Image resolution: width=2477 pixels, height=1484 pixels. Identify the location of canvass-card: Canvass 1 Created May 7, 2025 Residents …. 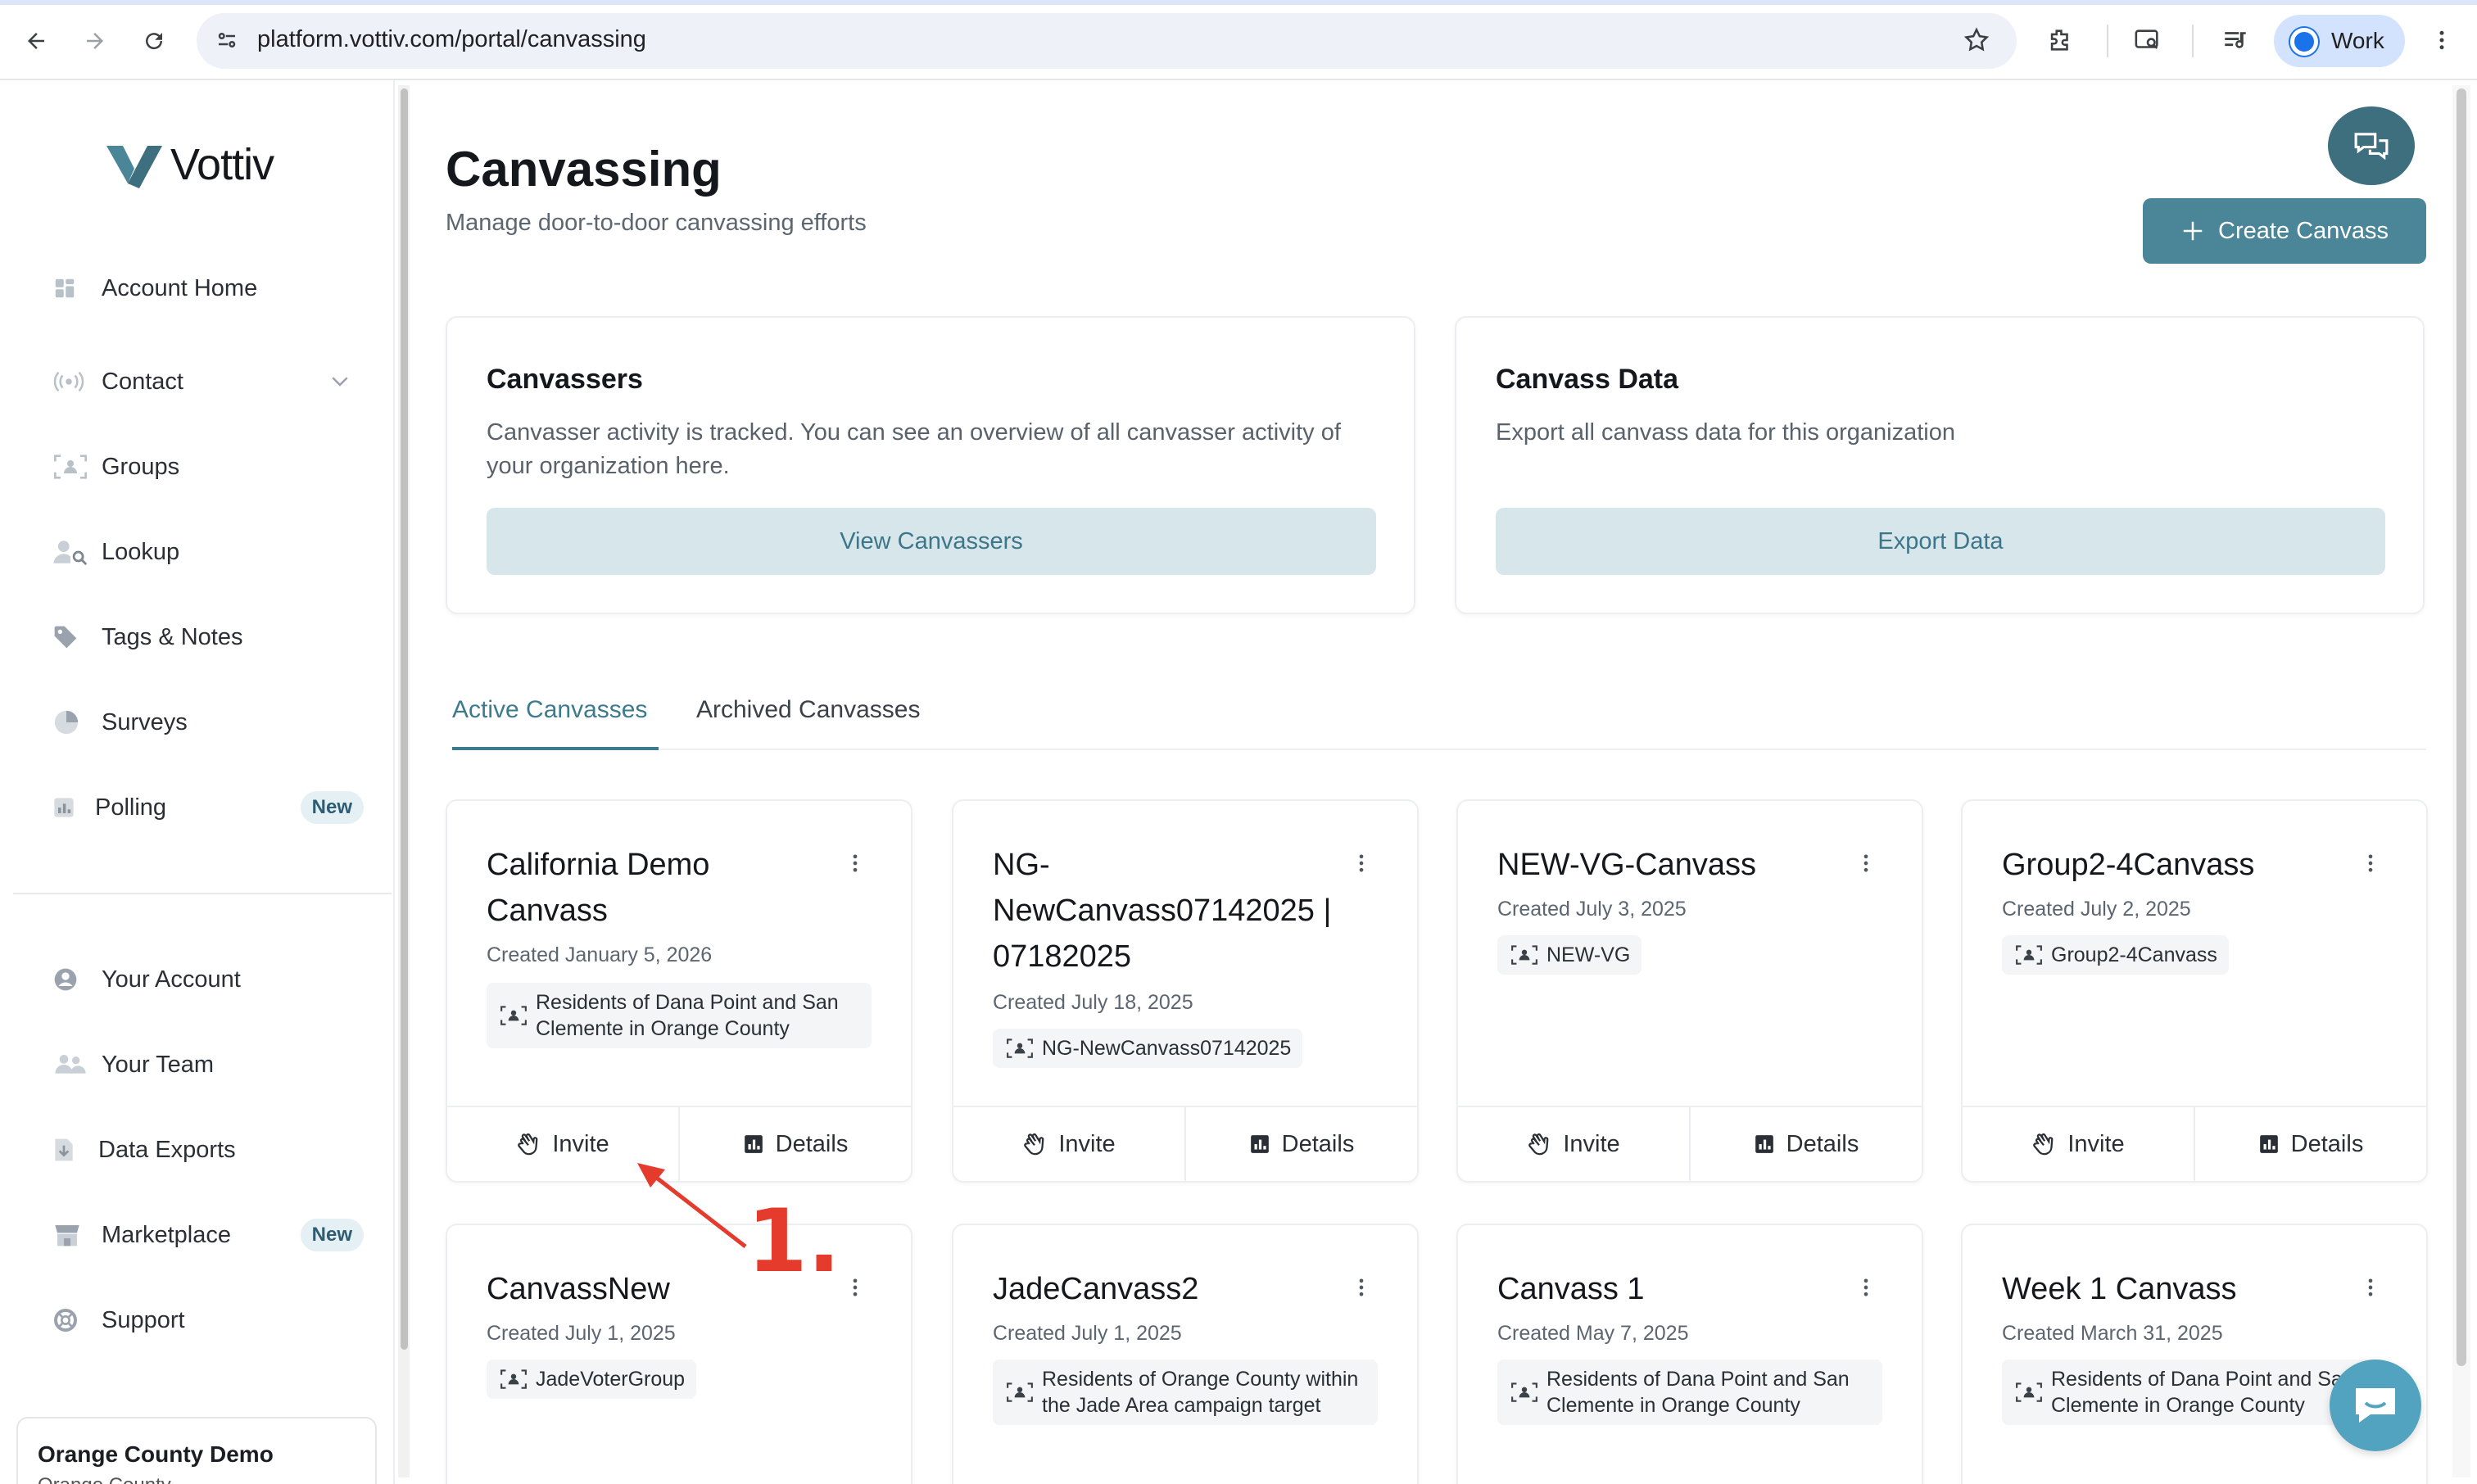
(1689, 1354).